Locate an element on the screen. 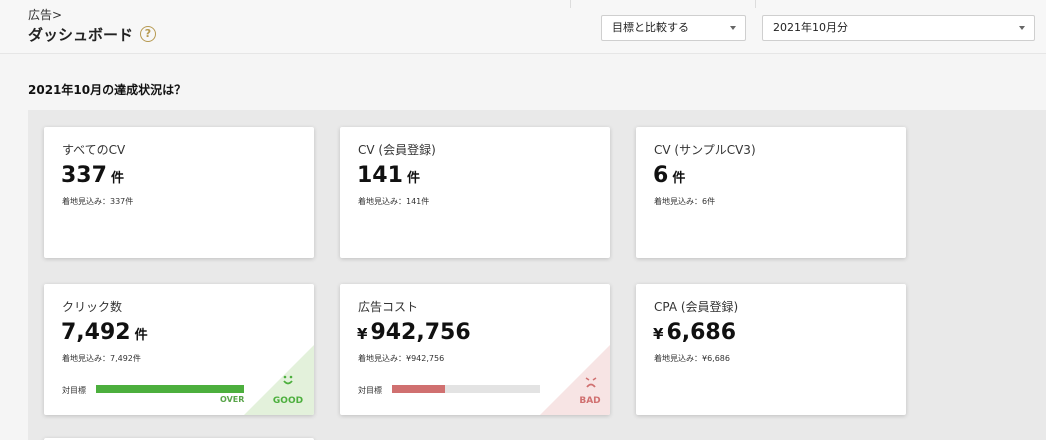  card-value: 141 件 is located at coordinates (388, 175).